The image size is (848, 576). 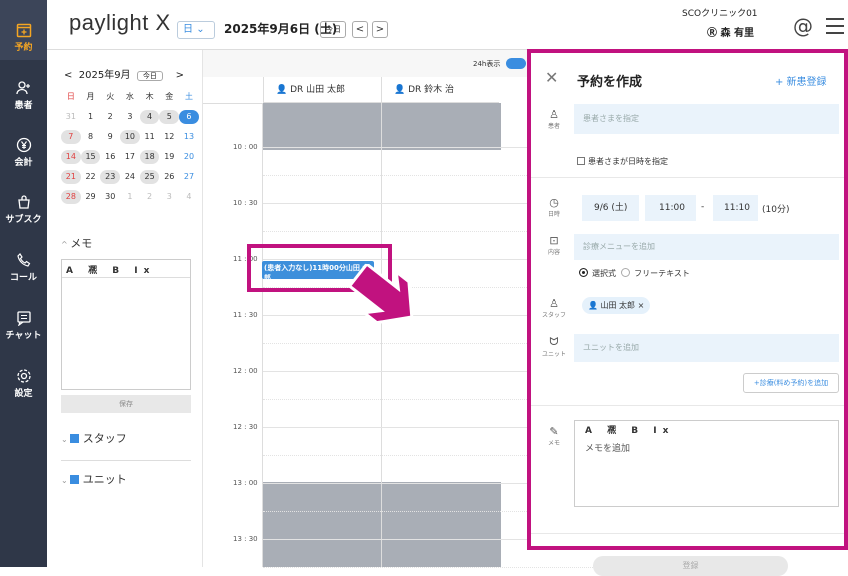 I want to click on radio-free-label: フリーテキスト, so click(x=662, y=273).